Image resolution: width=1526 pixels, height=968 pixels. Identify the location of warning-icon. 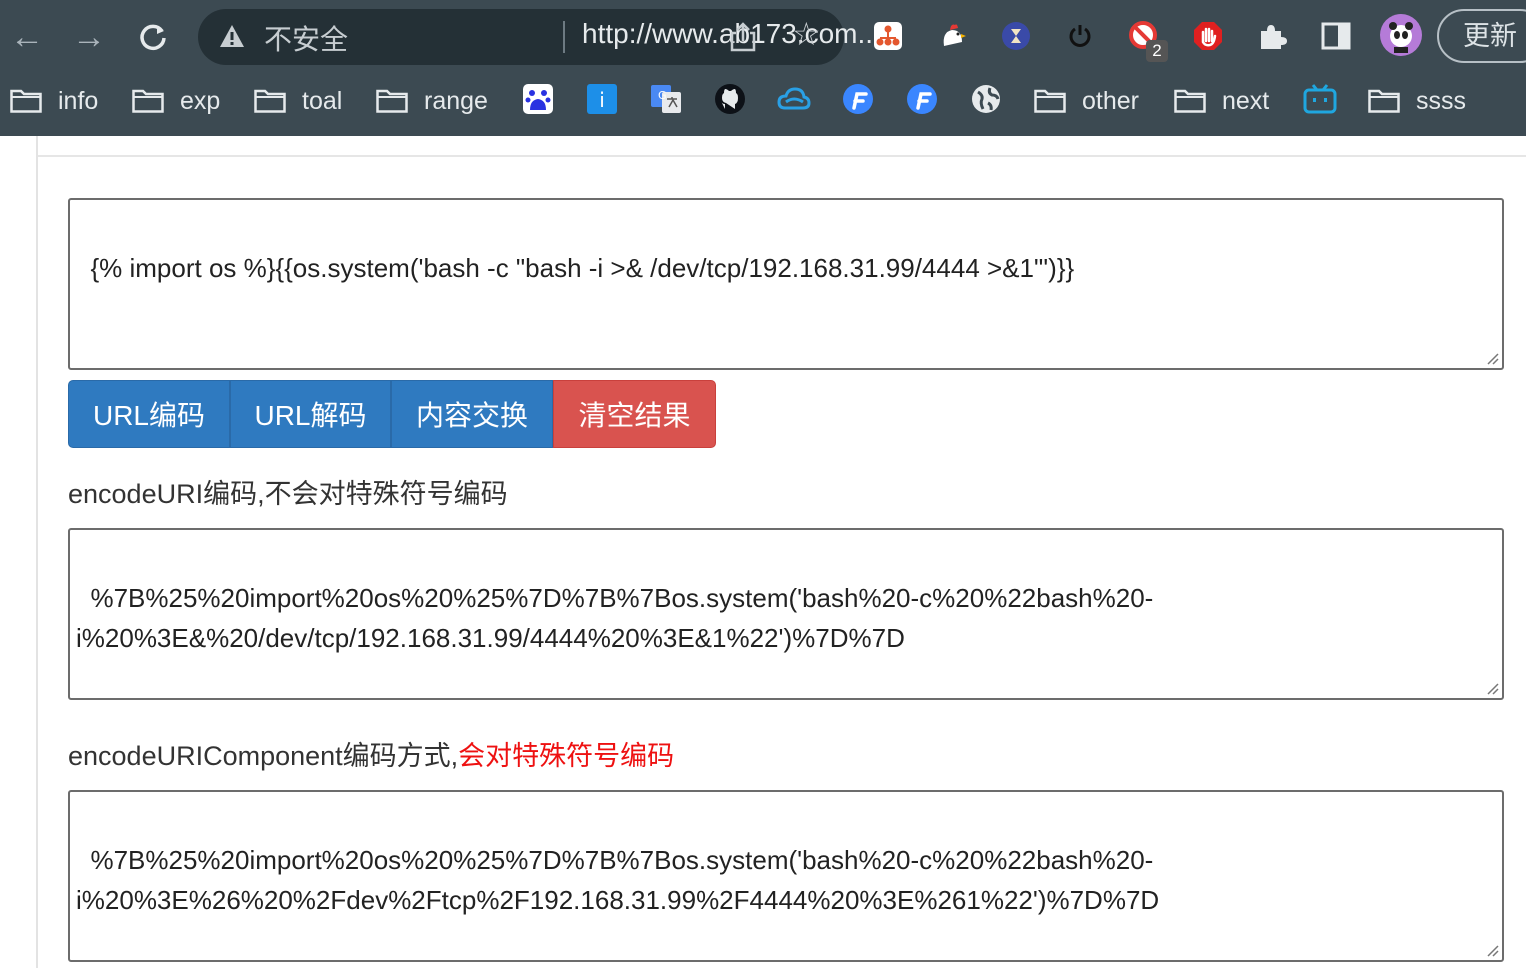
(232, 36).